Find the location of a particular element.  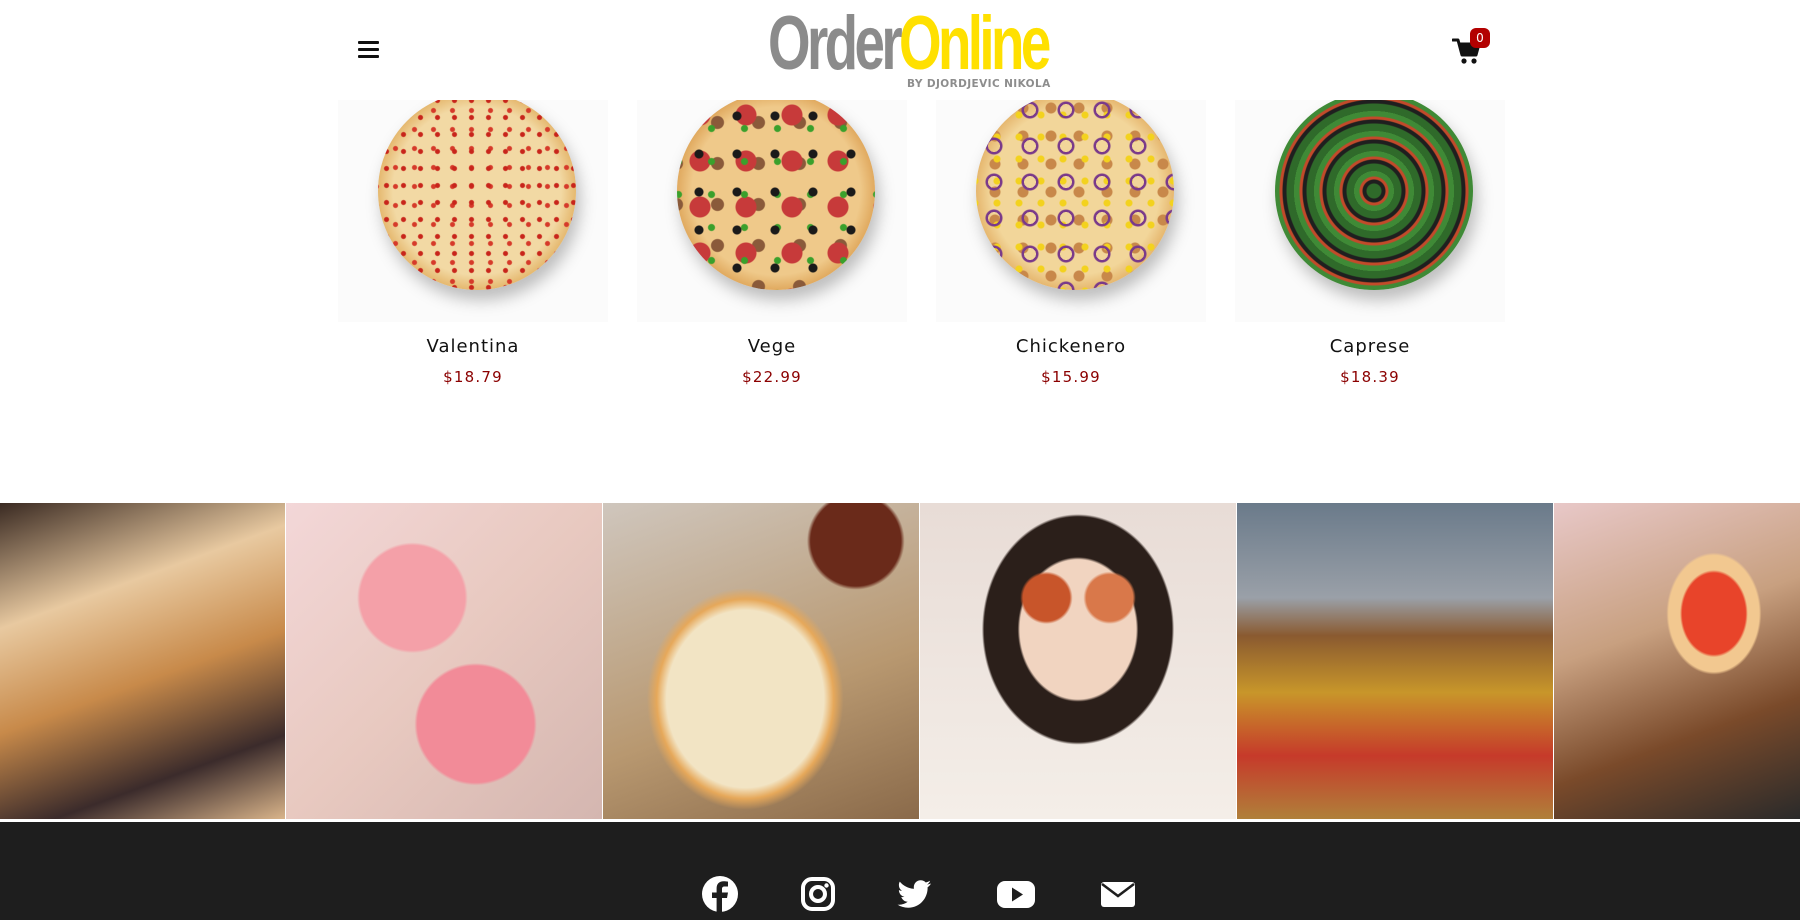

pizza-vege-image is located at coordinates (776, 195).